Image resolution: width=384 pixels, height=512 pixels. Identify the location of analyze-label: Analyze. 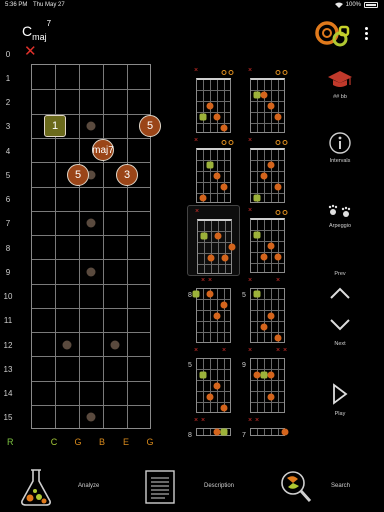
(88, 486).